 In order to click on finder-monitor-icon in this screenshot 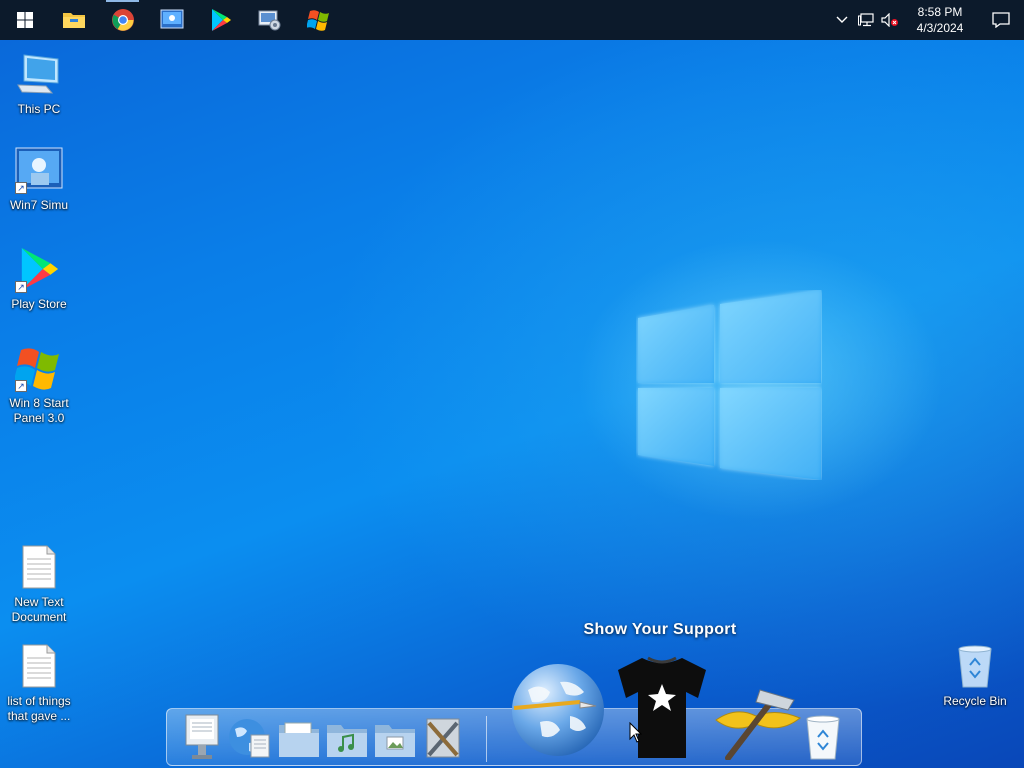, I will do `click(202, 736)`.